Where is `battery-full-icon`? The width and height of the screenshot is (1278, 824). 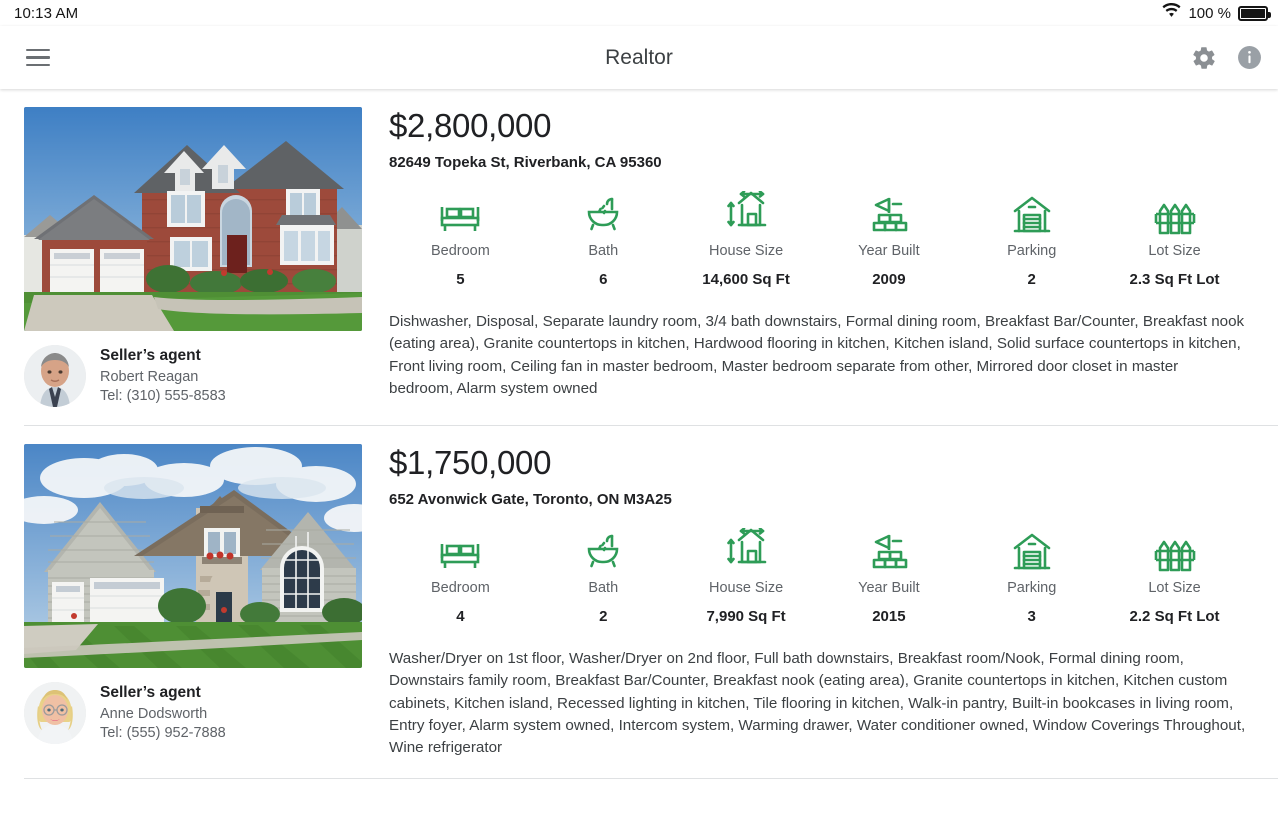 battery-full-icon is located at coordinates (1254, 13).